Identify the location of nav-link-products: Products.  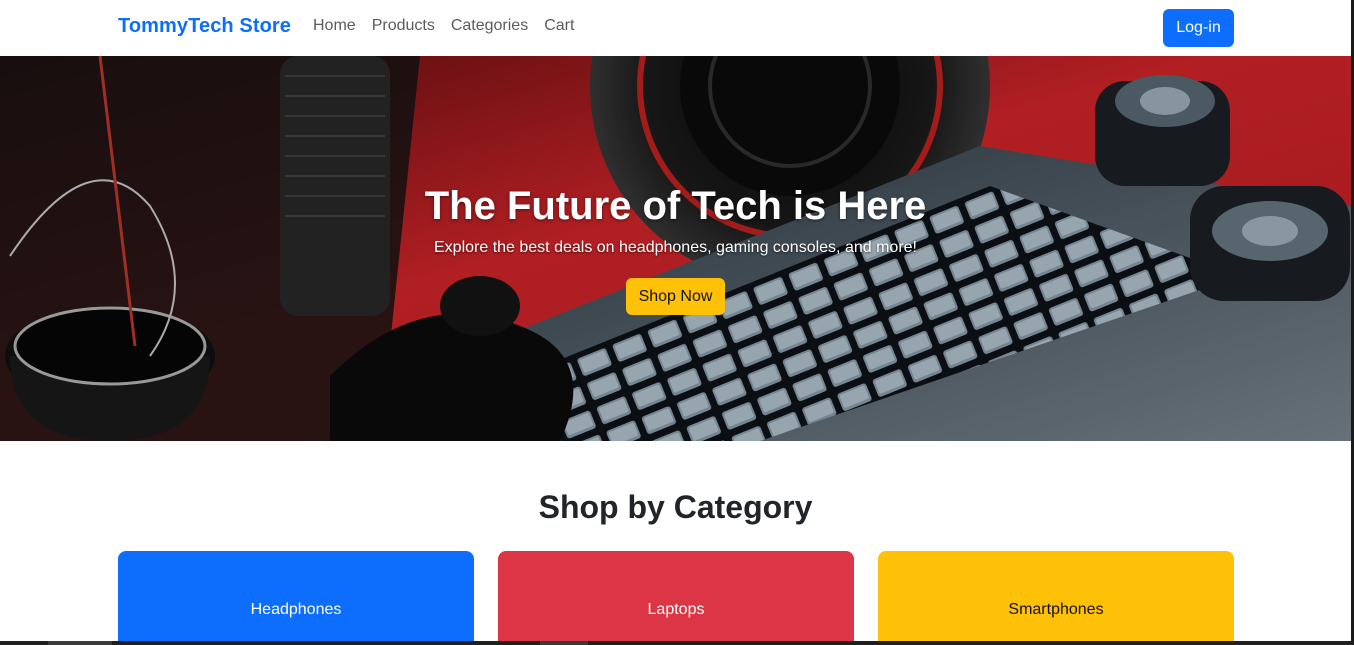
(403, 26).